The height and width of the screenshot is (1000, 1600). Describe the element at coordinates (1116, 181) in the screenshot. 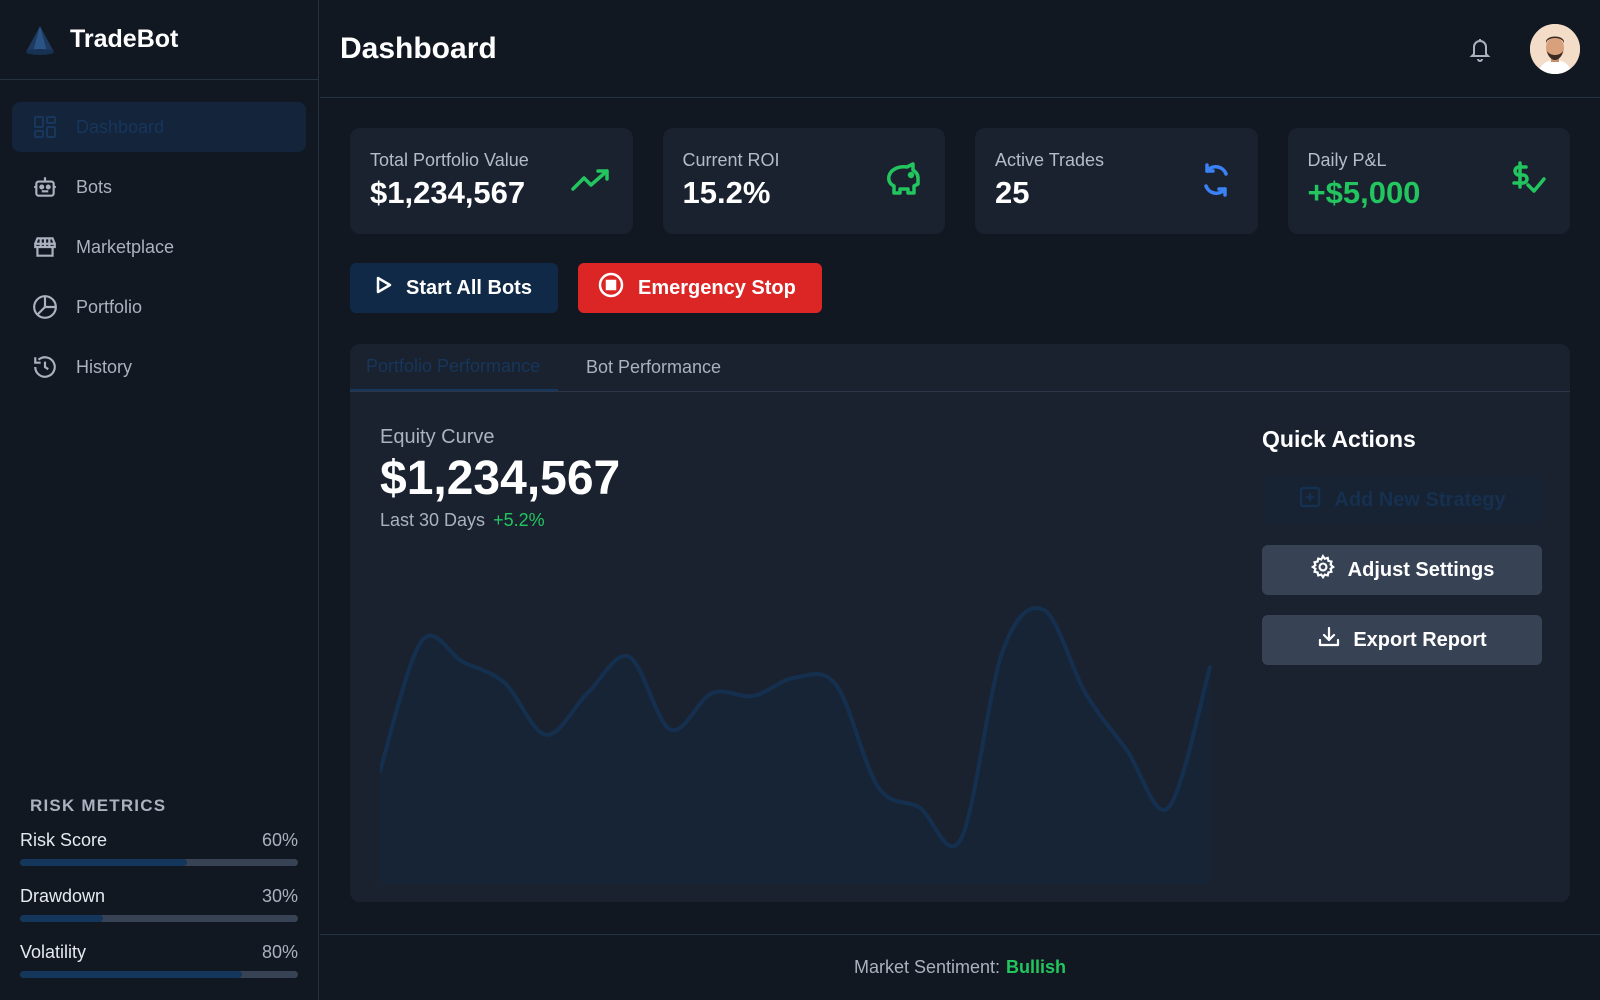

I see `stat-card-active-trades: Active Trades 25` at that location.